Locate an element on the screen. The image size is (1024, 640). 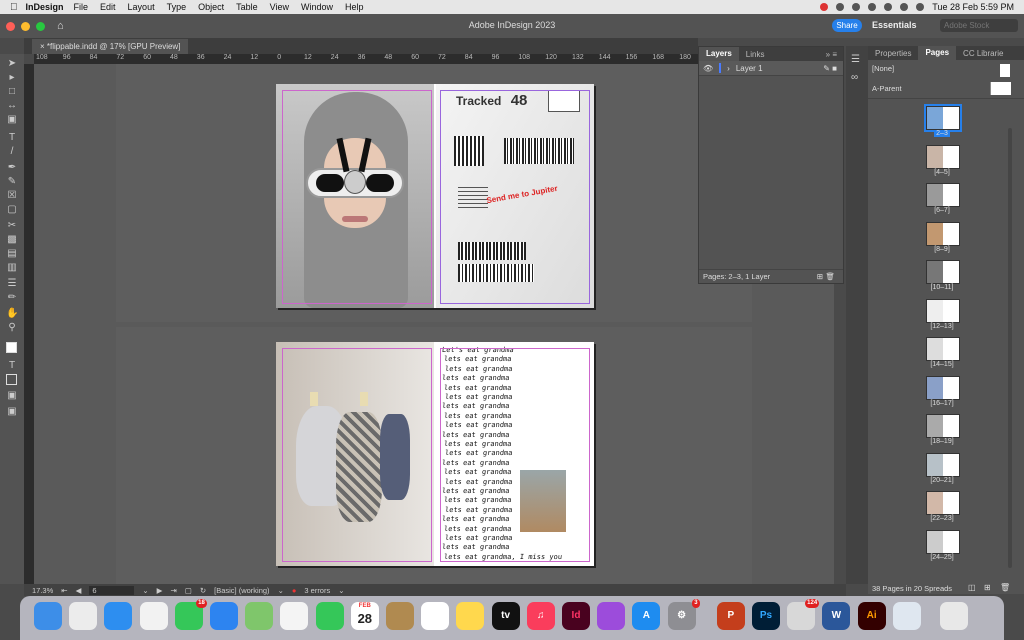
rectangle-frame-tool-icon: ☒ is located at coordinates (12, 196).